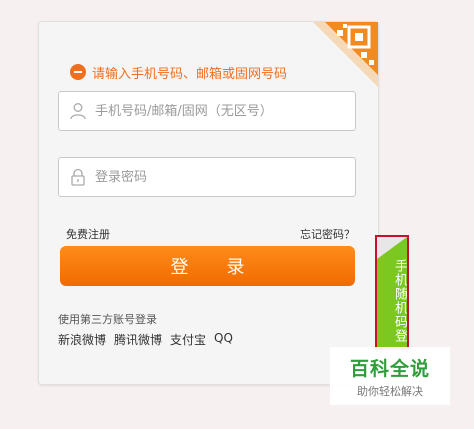 This screenshot has width=474, height=429. I want to click on third-party-list: 新浪微博 腾讯微博 支付宝 QQ, so click(145, 339).